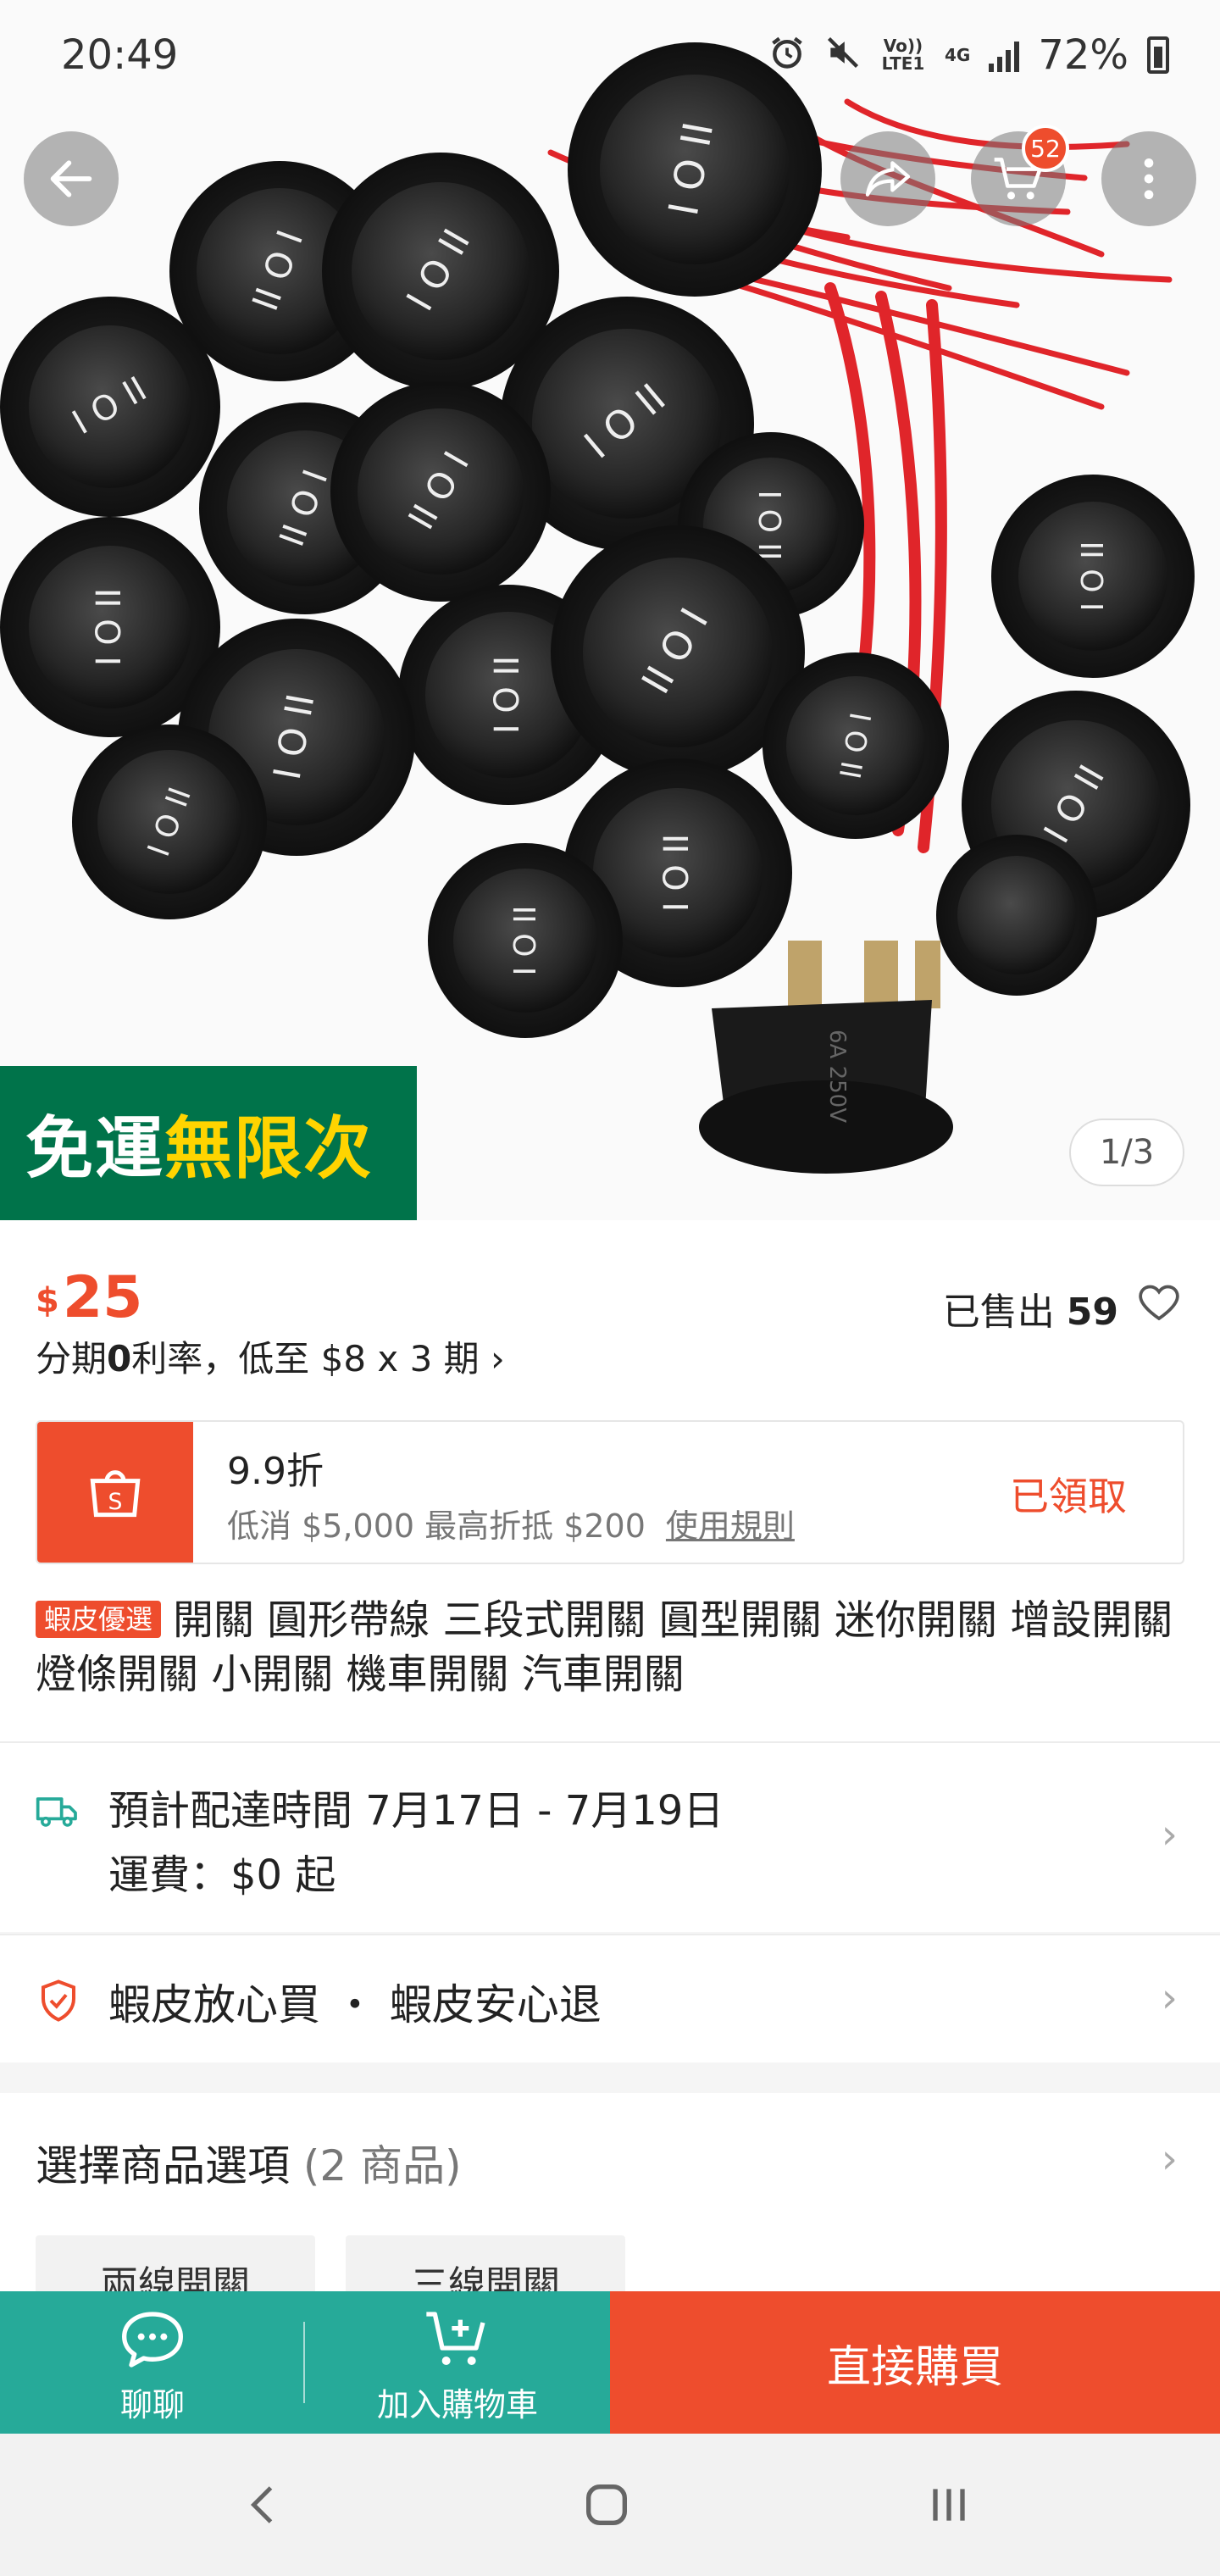 The width and height of the screenshot is (1220, 2576). Describe the element at coordinates (843, 55) in the screenshot. I see `mute-icon` at that location.